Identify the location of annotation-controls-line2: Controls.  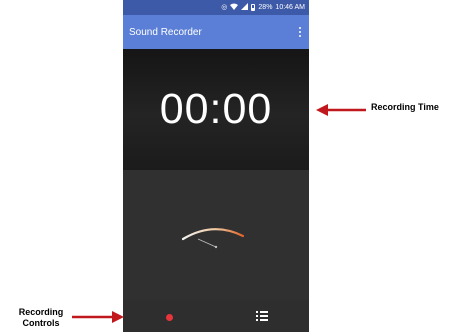
(41, 323).